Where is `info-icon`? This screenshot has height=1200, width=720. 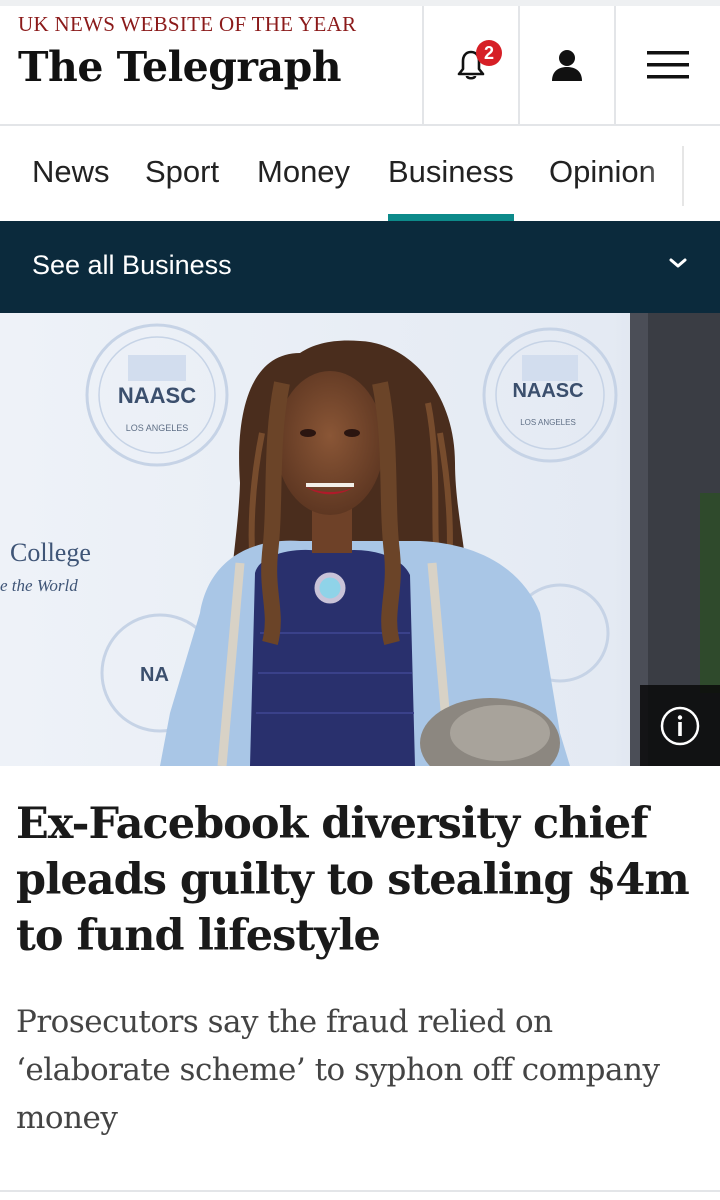 info-icon is located at coordinates (680, 725).